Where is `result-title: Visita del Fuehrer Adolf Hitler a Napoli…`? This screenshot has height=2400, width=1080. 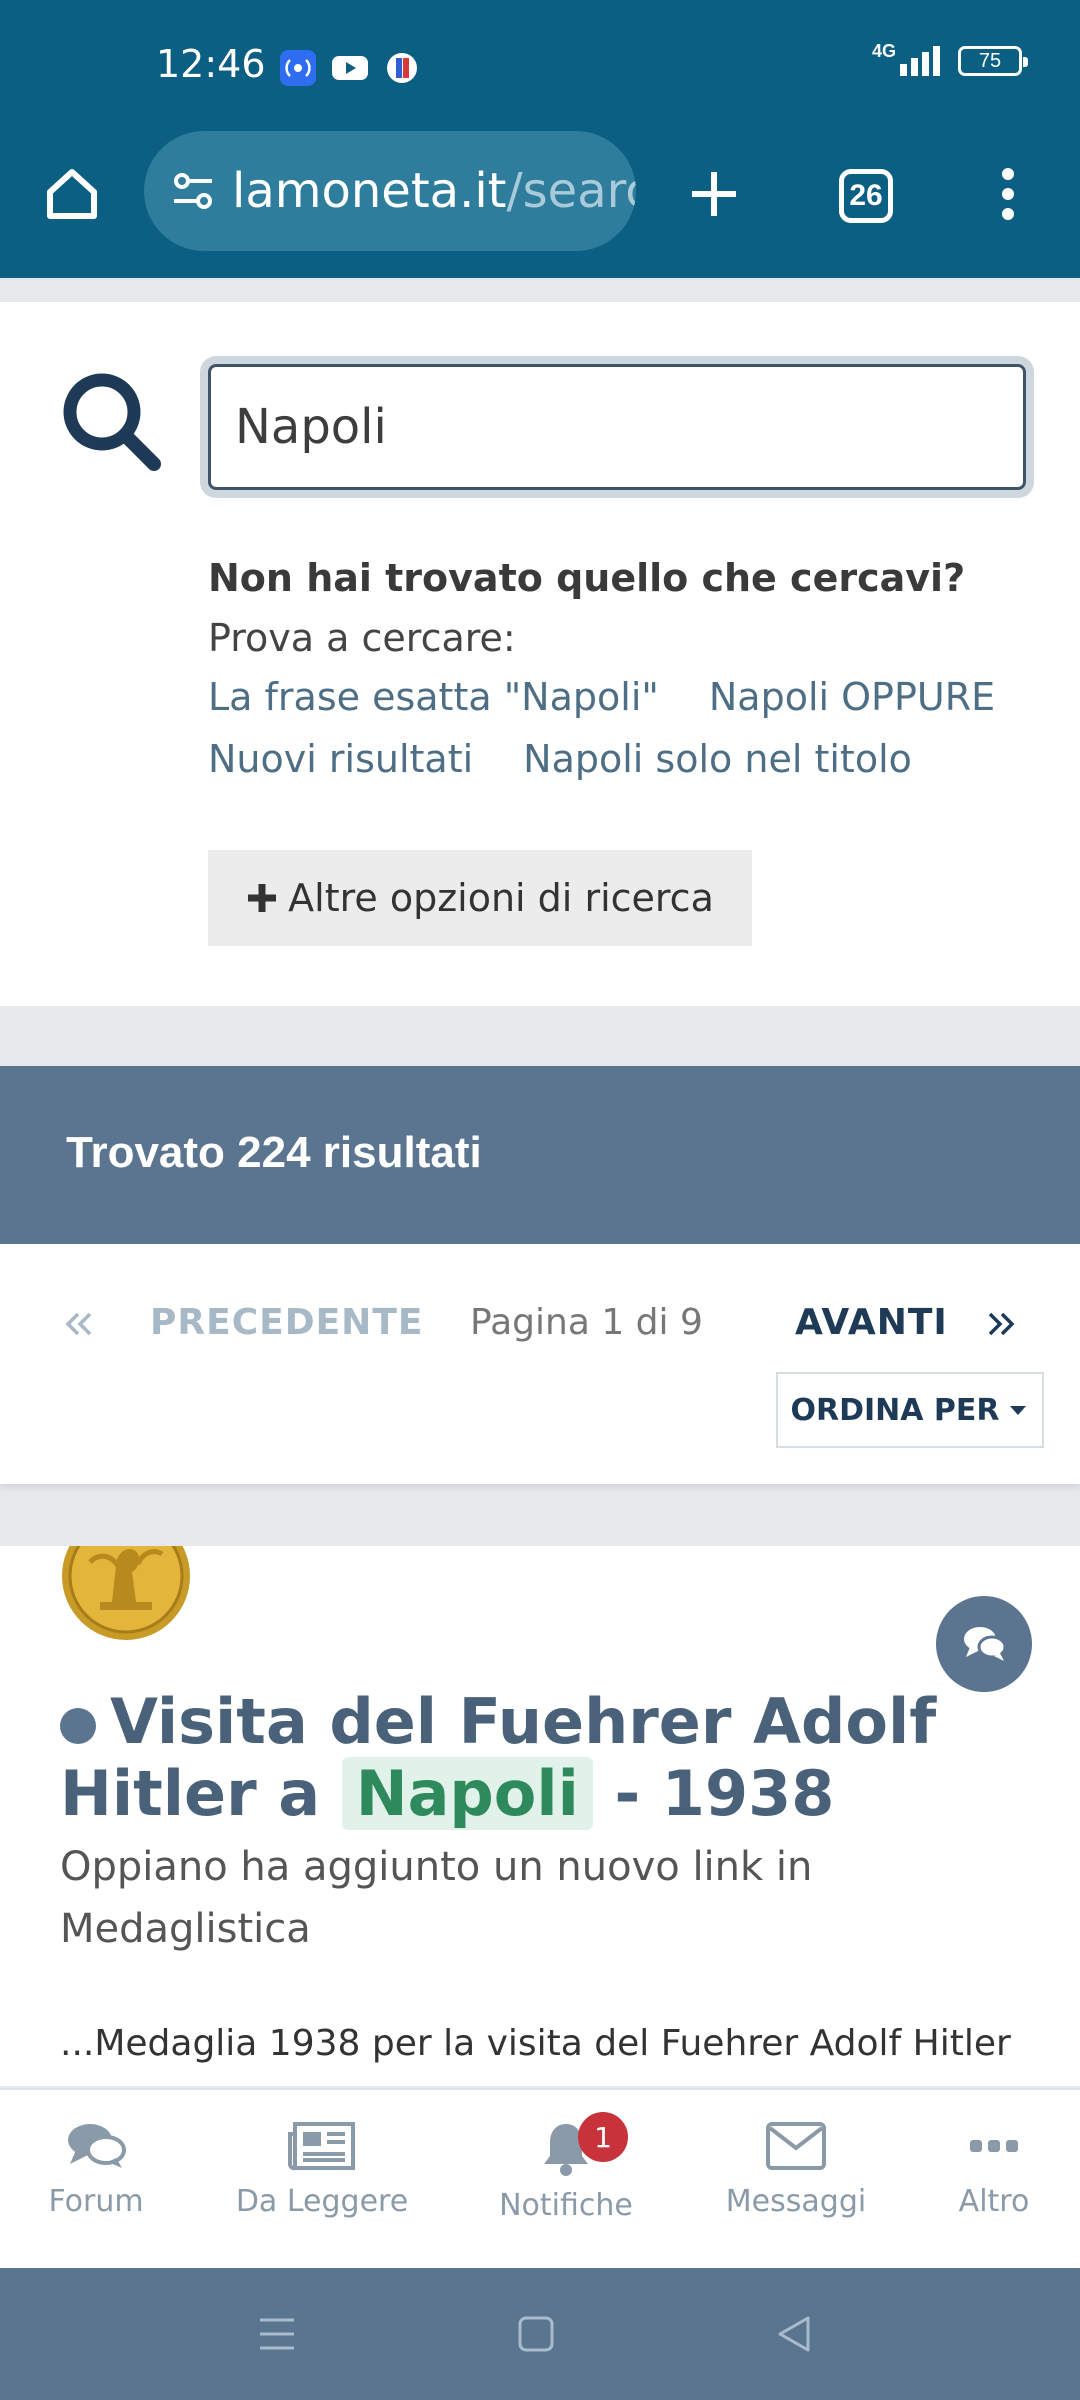
result-title: Visita del Fuehrer Adolf Hitler a Napoli… is located at coordinates (545, 1758).